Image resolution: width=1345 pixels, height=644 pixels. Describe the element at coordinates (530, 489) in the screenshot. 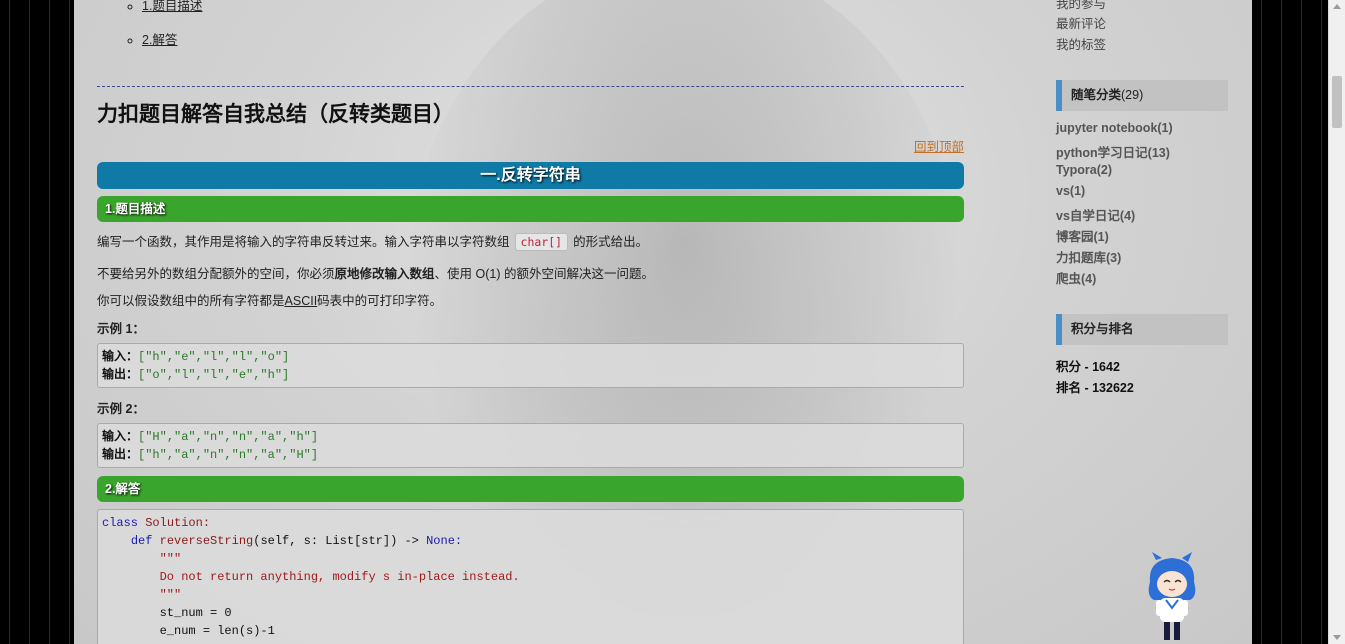

I see `subsection-heading-solution: 2.解答` at that location.